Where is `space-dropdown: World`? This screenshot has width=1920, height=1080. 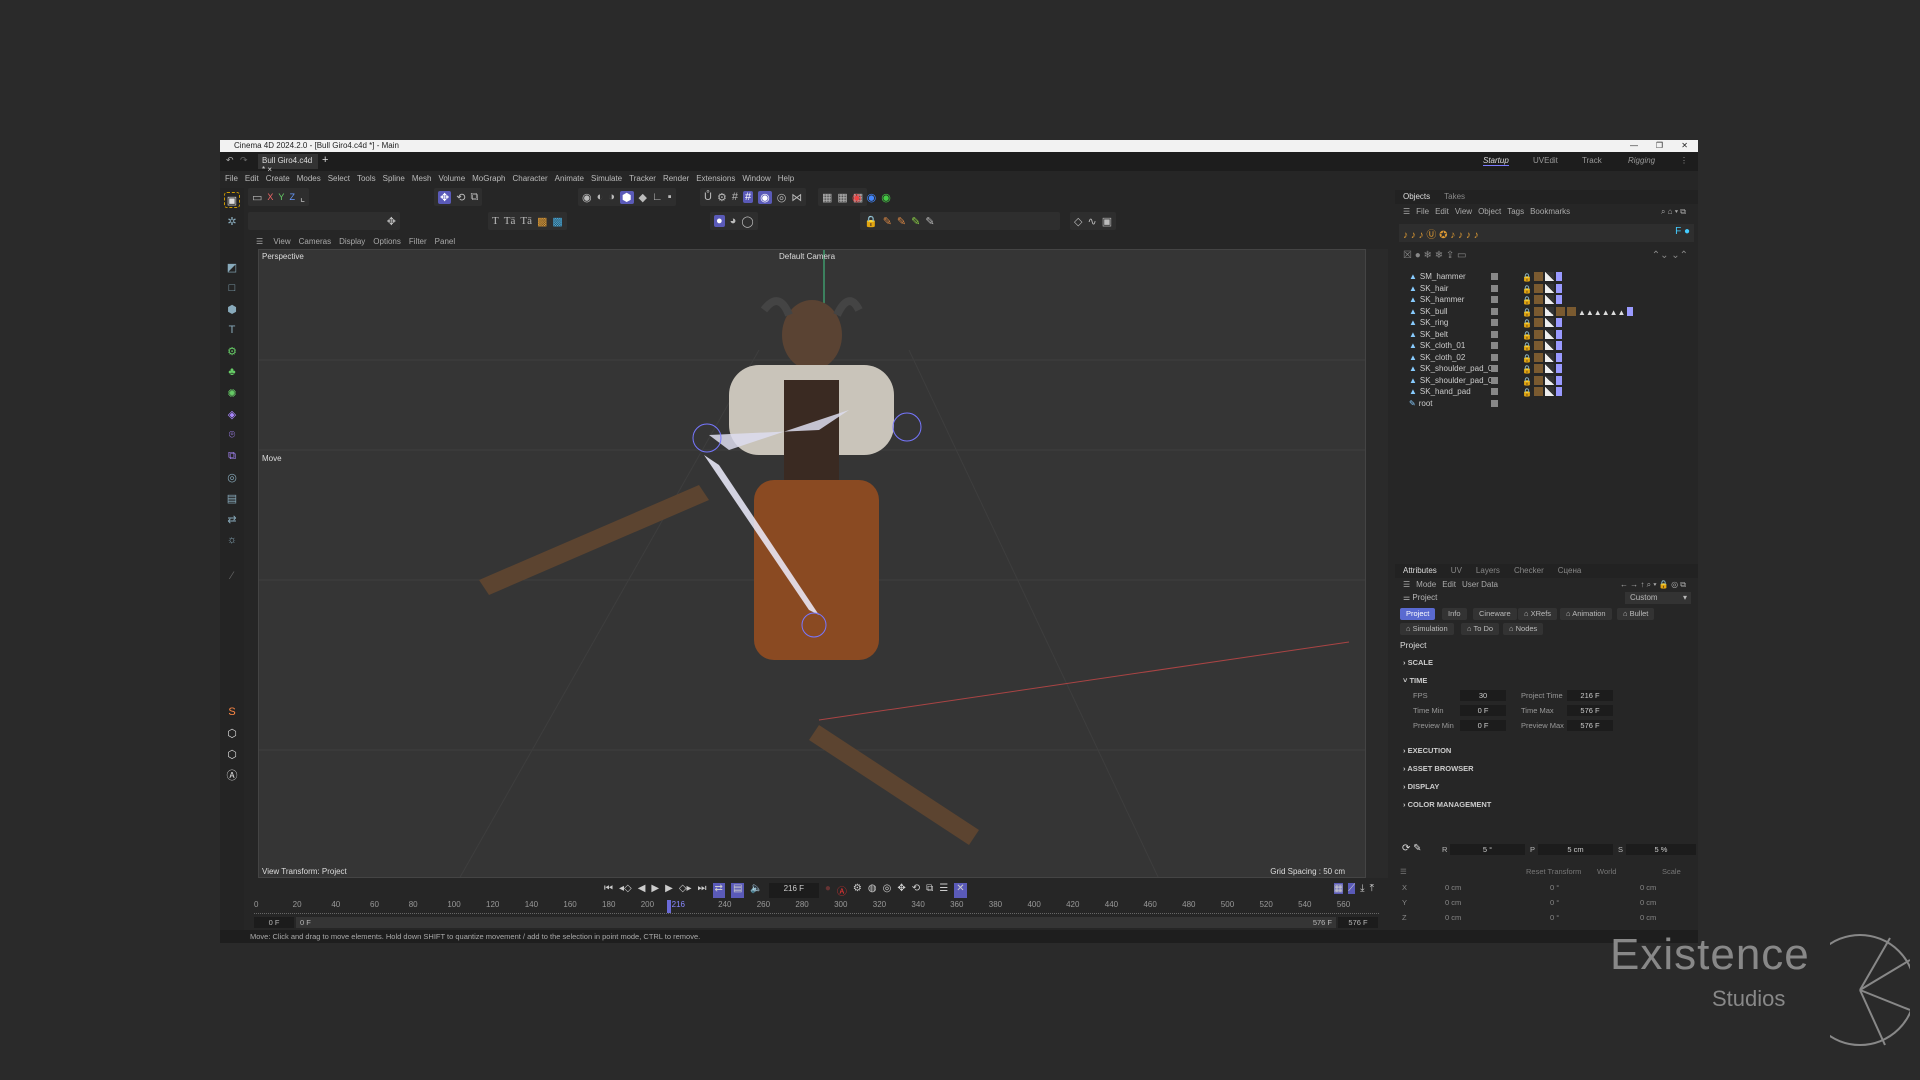
space-dropdown: World is located at coordinates (1606, 871).